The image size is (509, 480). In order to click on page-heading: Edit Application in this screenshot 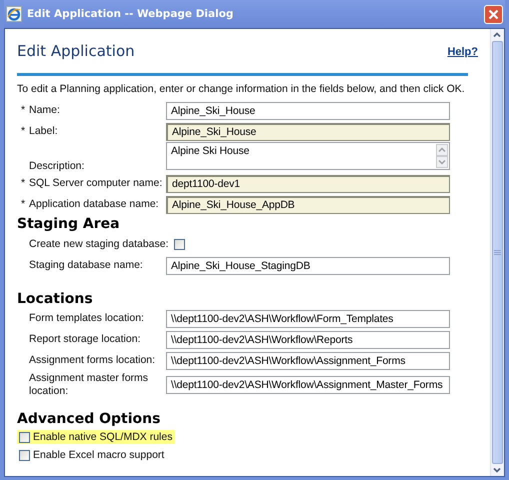, I will do `click(76, 51)`.